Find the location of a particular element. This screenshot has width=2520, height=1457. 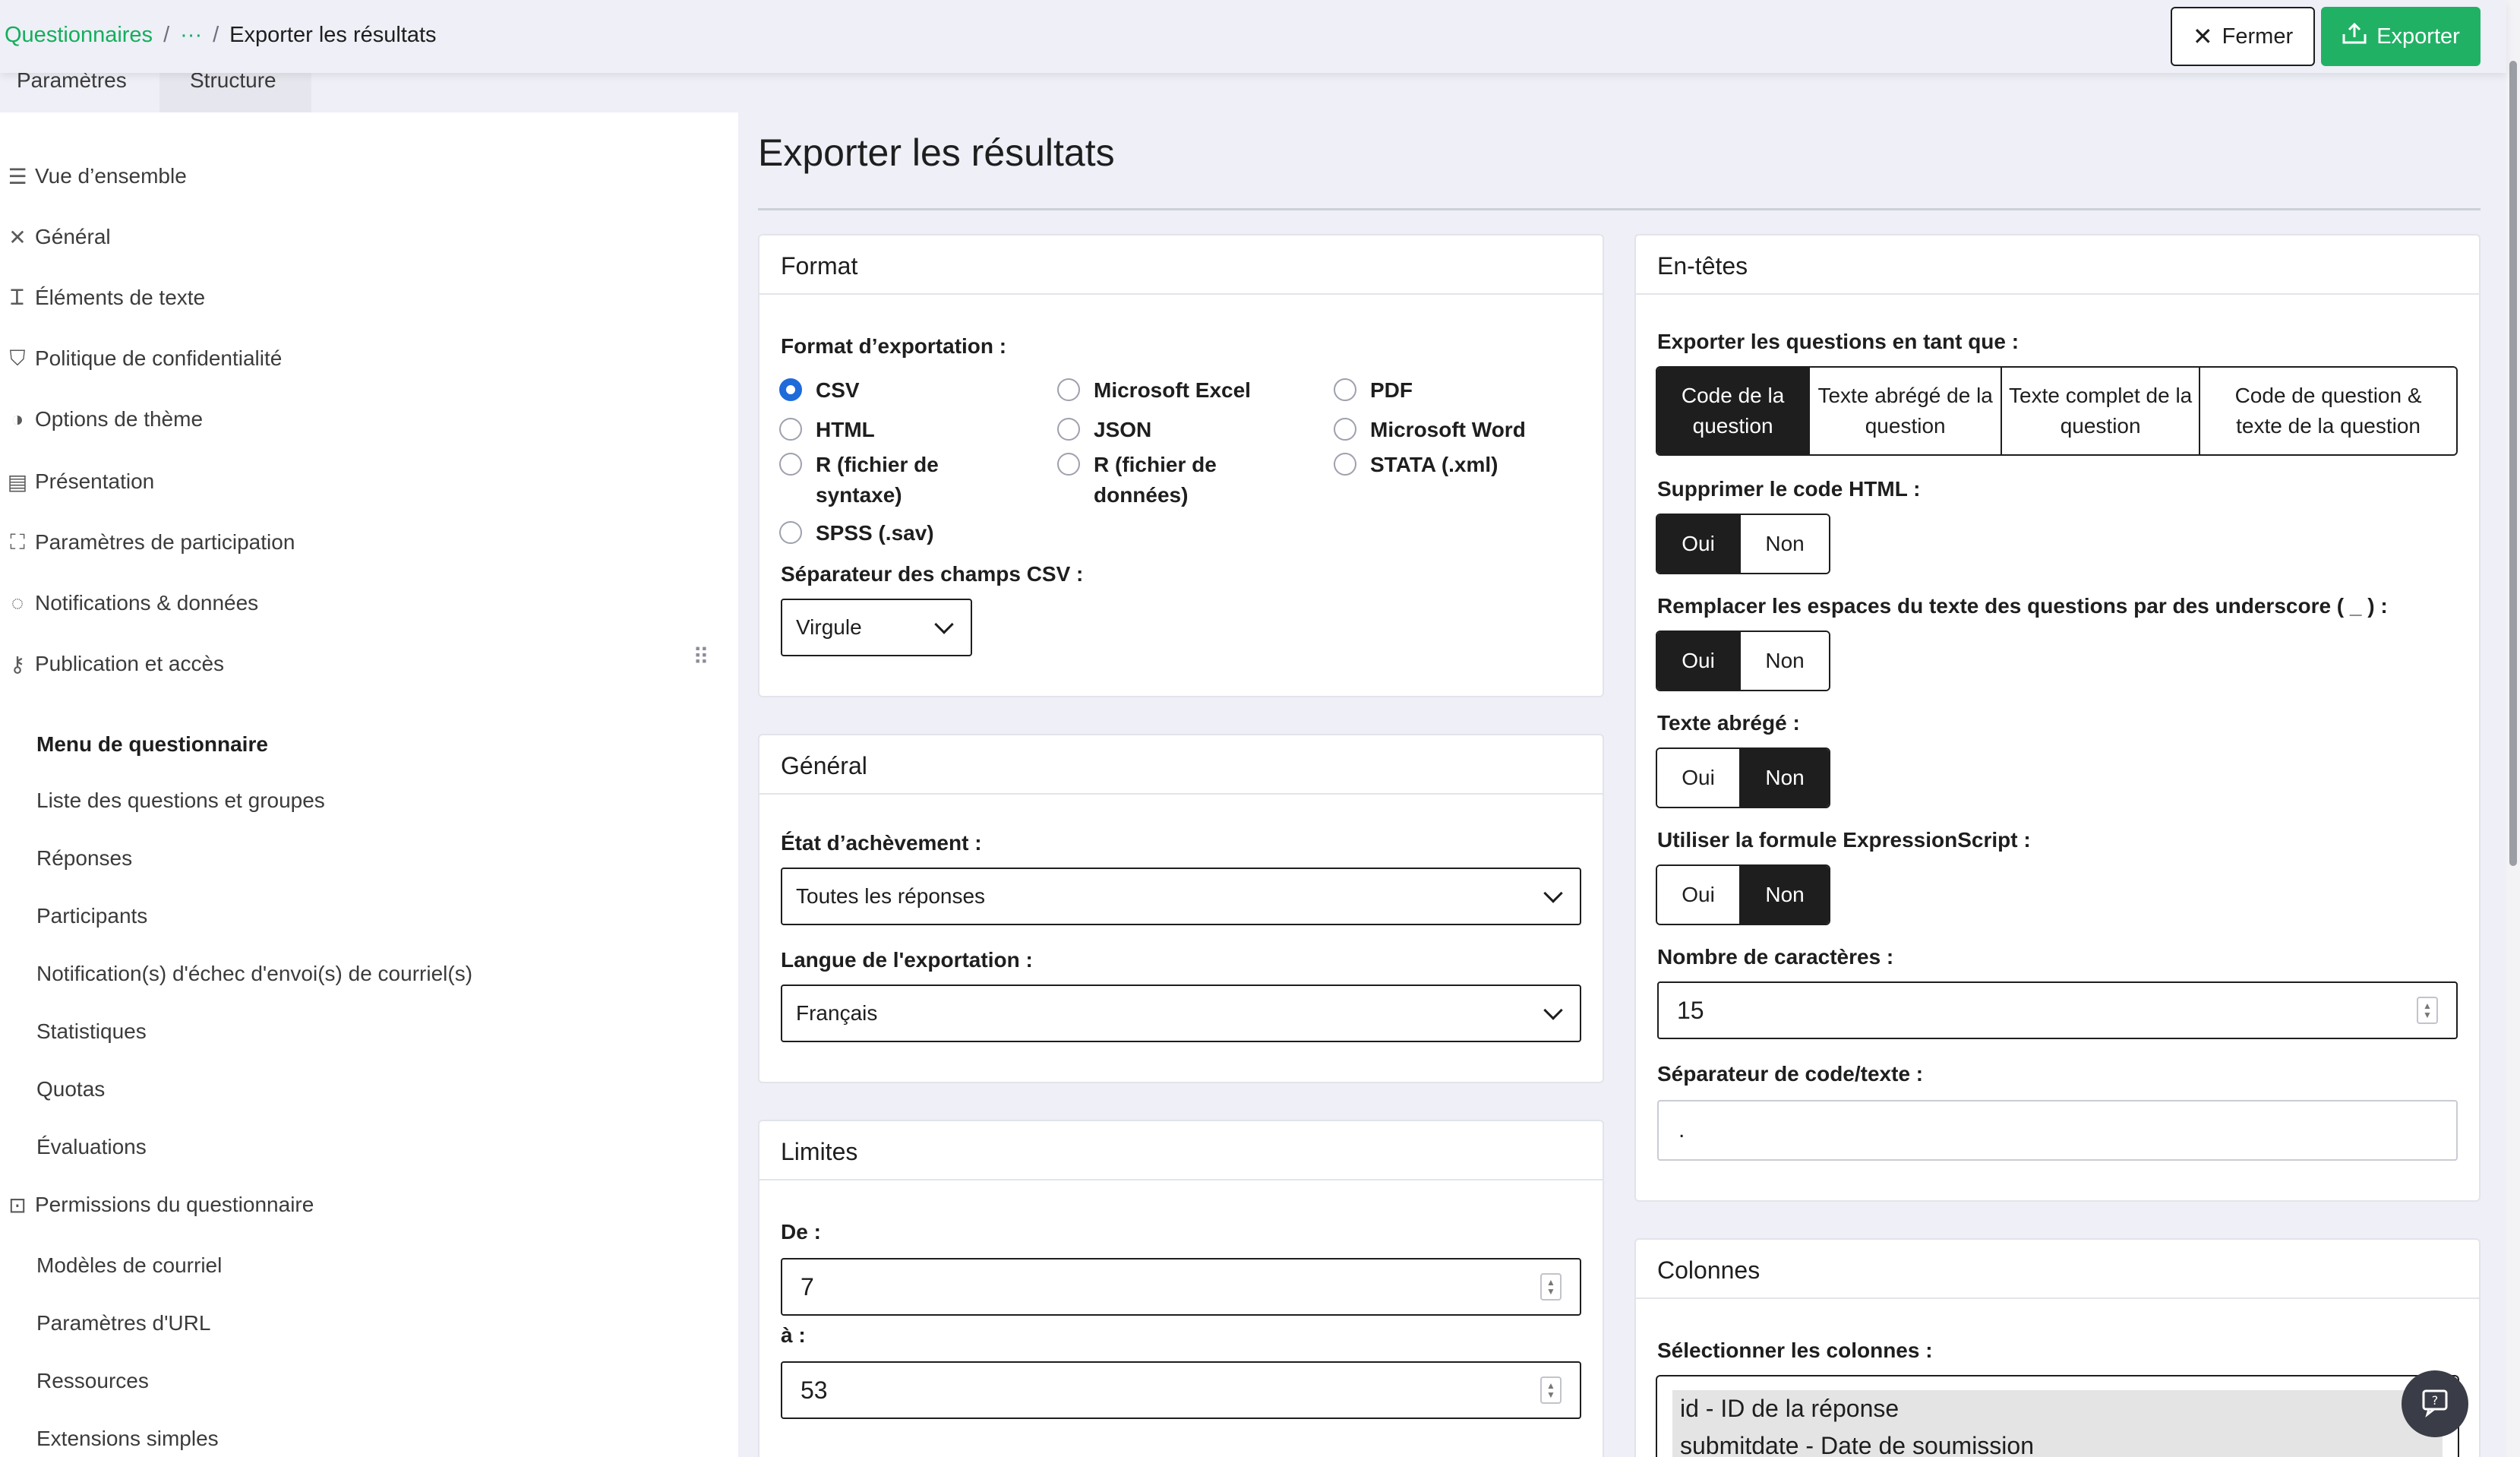

sidebar-menu-item: Modèles de courriel is located at coordinates (129, 1265).